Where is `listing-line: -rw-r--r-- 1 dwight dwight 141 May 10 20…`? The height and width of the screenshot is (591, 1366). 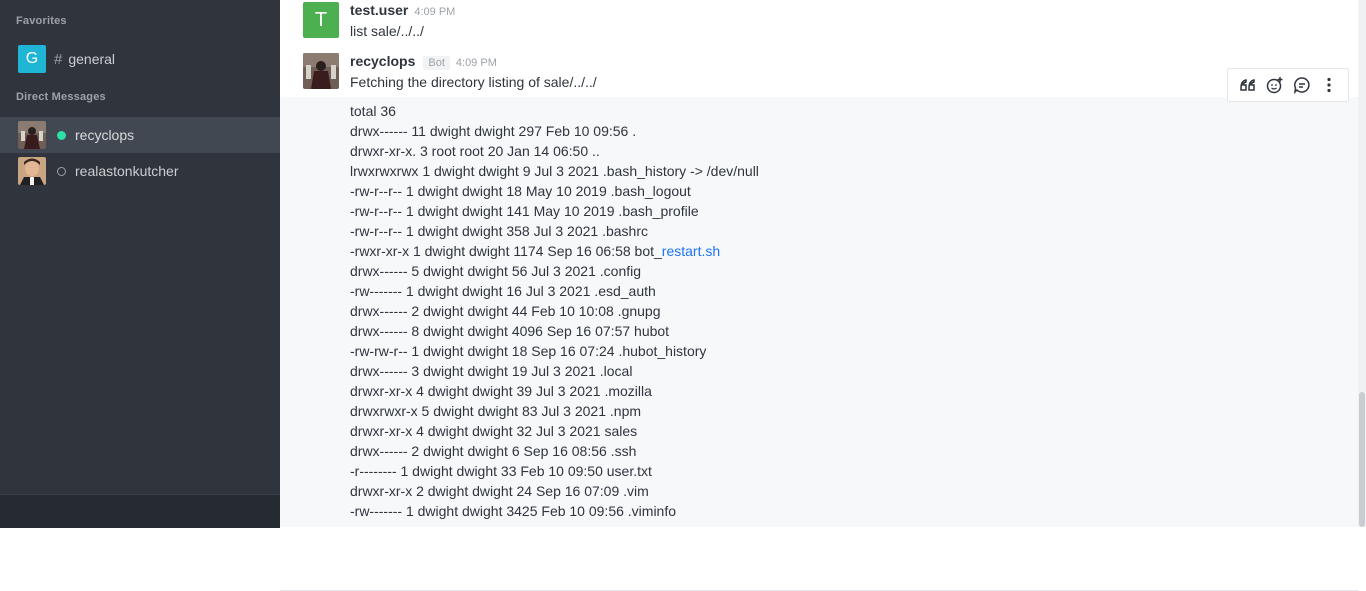 listing-line: -rw-r--r-- 1 dwight dwight 141 May 10 20… is located at coordinates (524, 211).